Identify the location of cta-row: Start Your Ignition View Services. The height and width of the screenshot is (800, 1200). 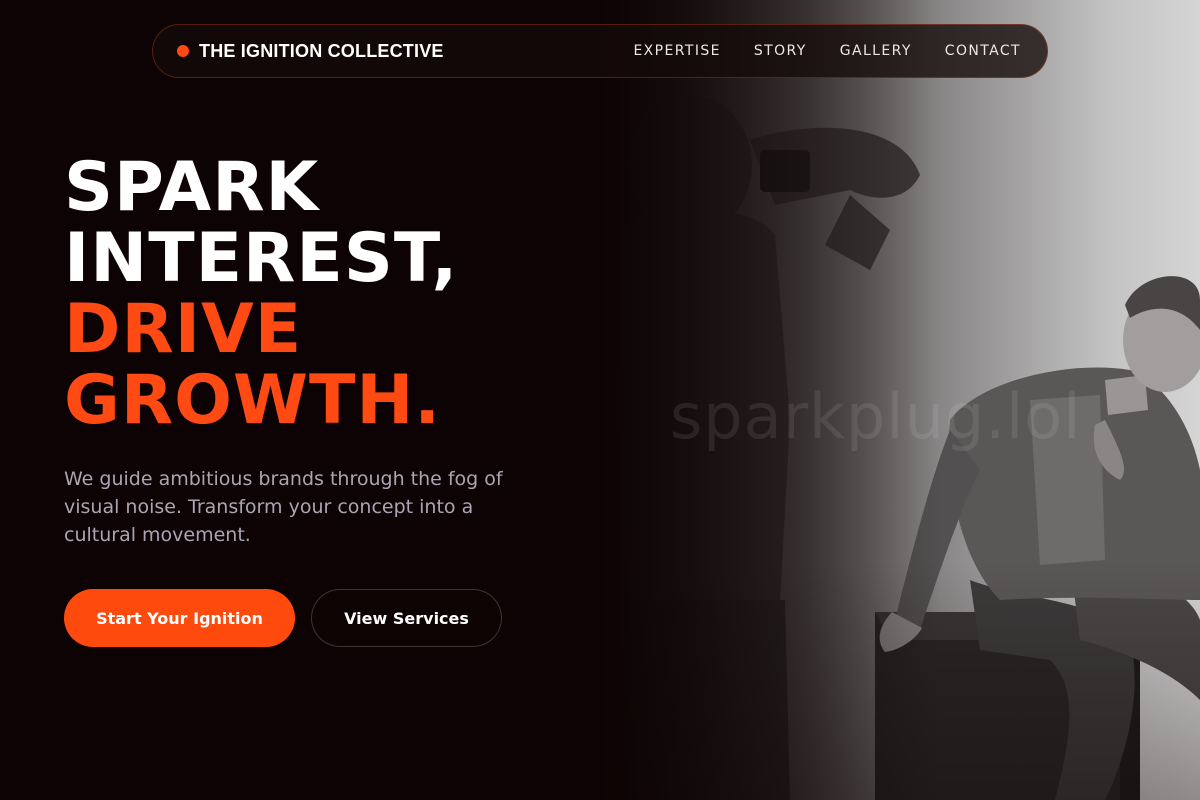
(283, 618).